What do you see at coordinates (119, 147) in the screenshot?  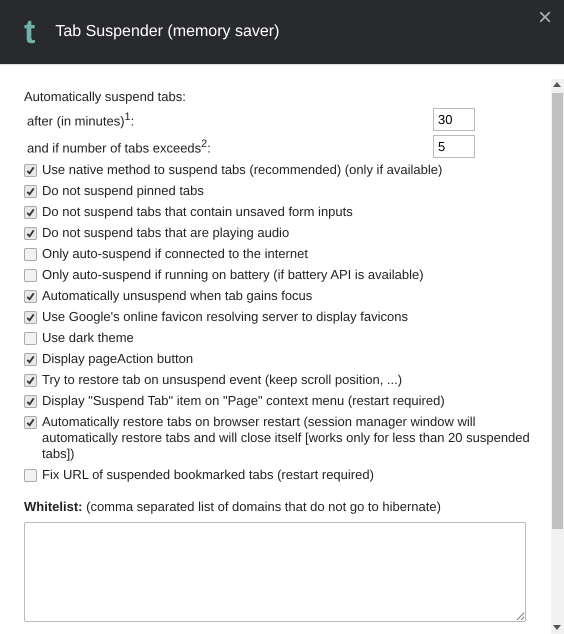 I see `field-label: and if number of tabs exceeds$^{2}$:` at bounding box center [119, 147].